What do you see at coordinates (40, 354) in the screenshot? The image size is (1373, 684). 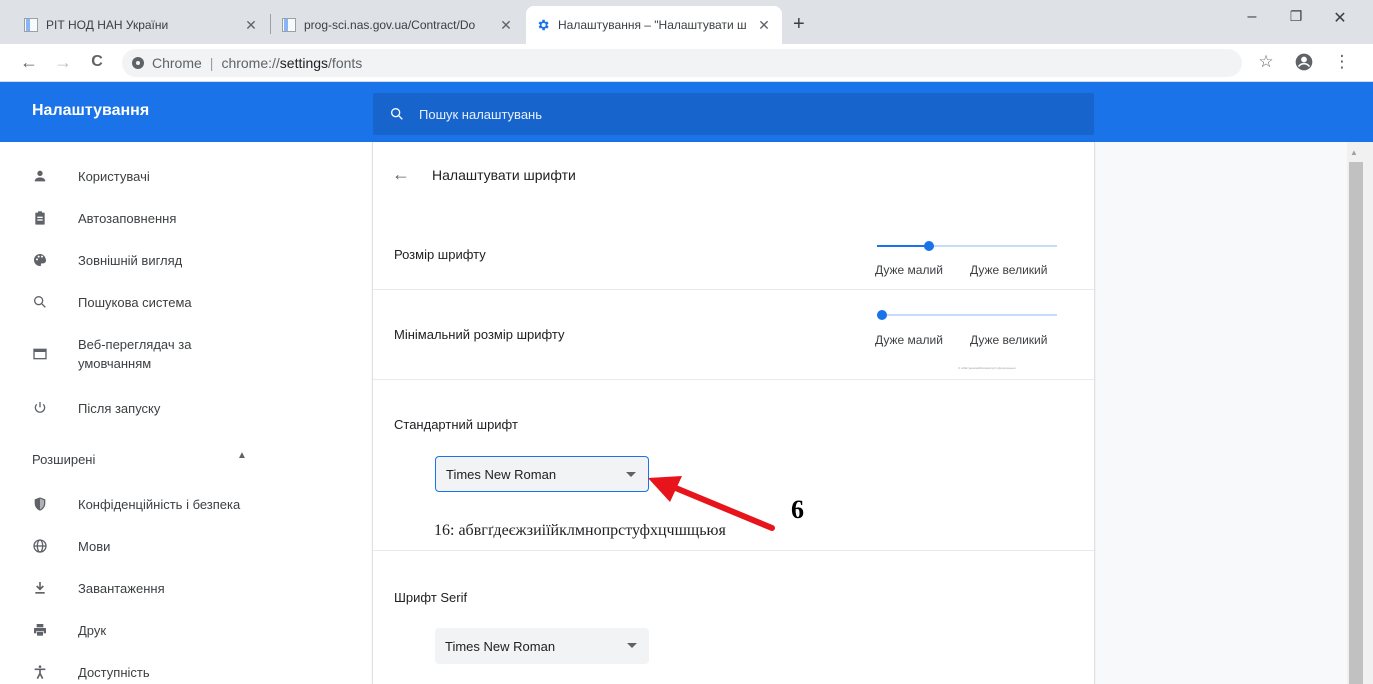 I see `browser-icon` at bounding box center [40, 354].